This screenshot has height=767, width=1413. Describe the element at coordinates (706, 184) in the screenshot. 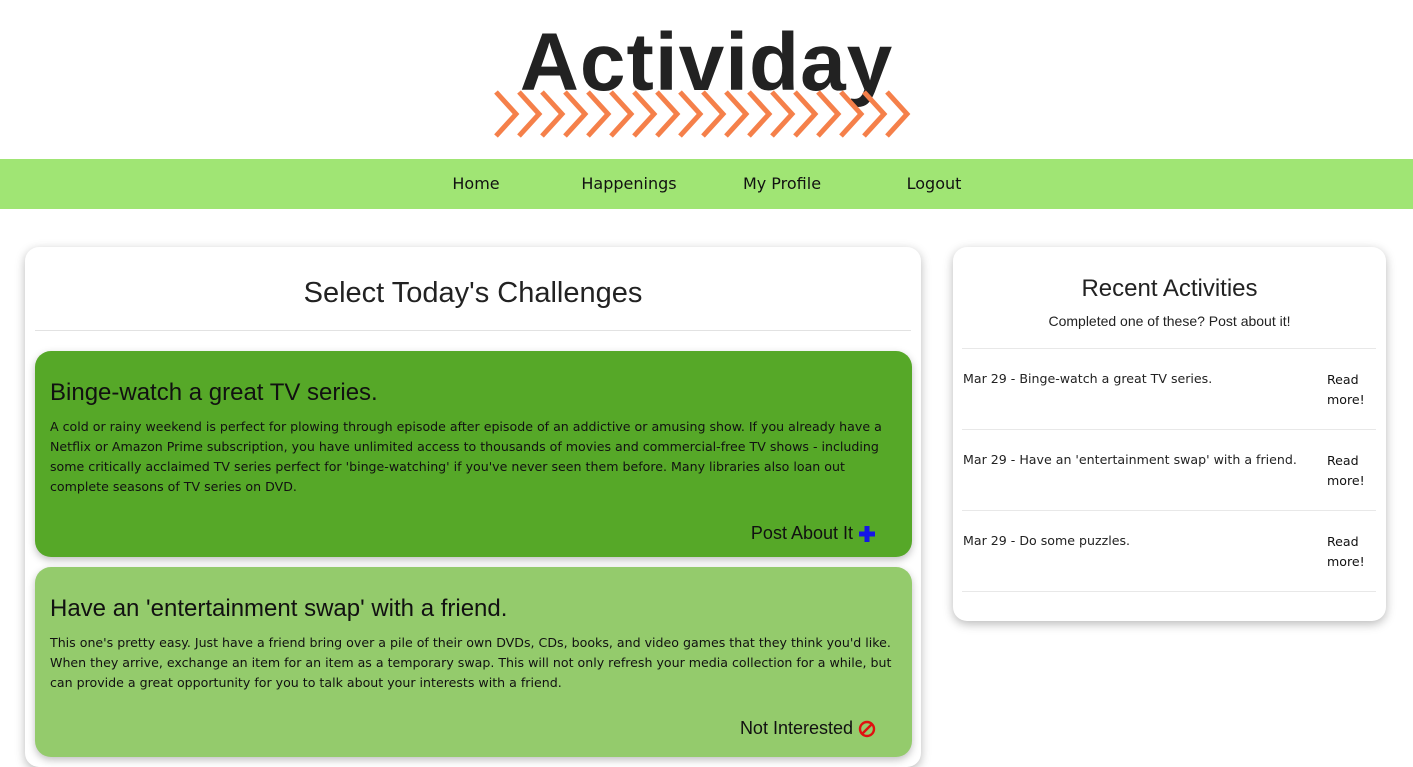

I see `main-nav: Home Happenings My Profile Logout` at that location.